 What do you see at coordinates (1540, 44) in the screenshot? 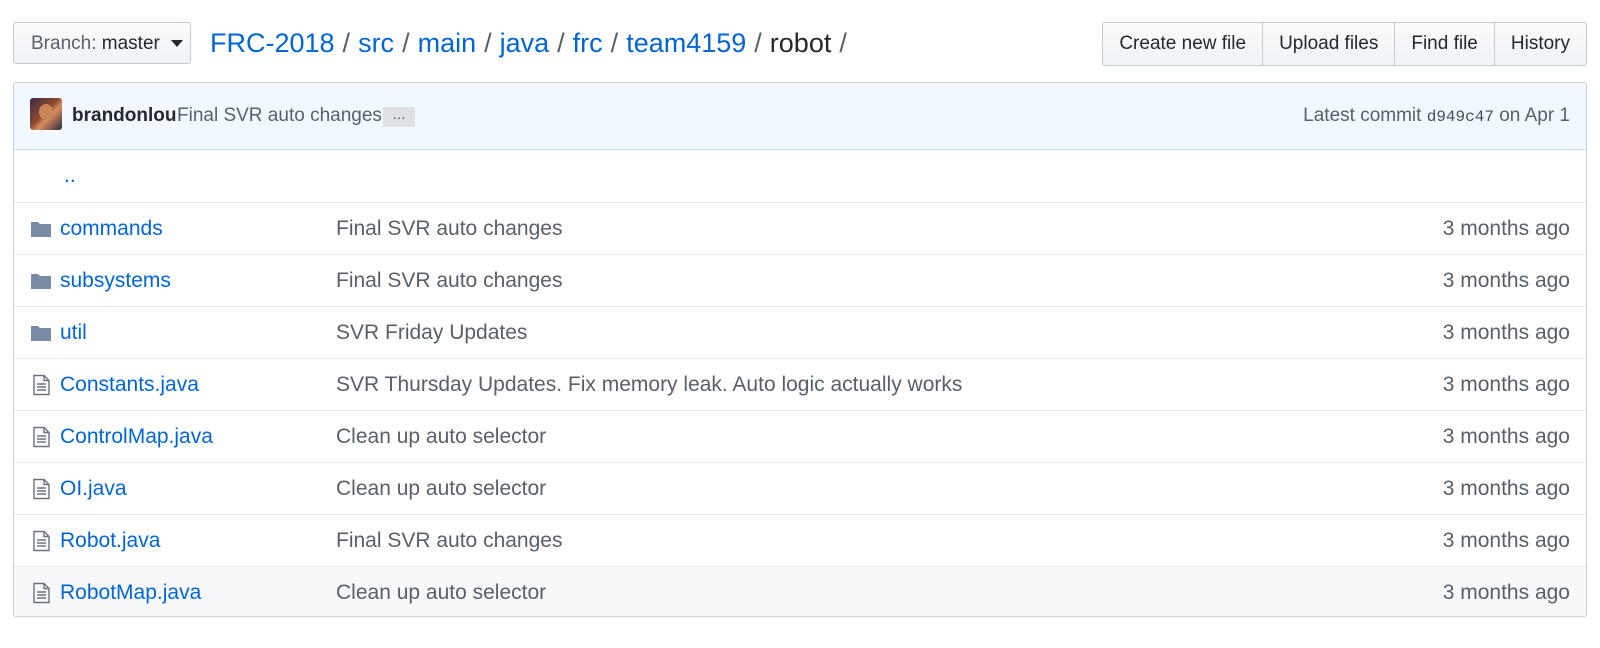
I see `history-button: History` at bounding box center [1540, 44].